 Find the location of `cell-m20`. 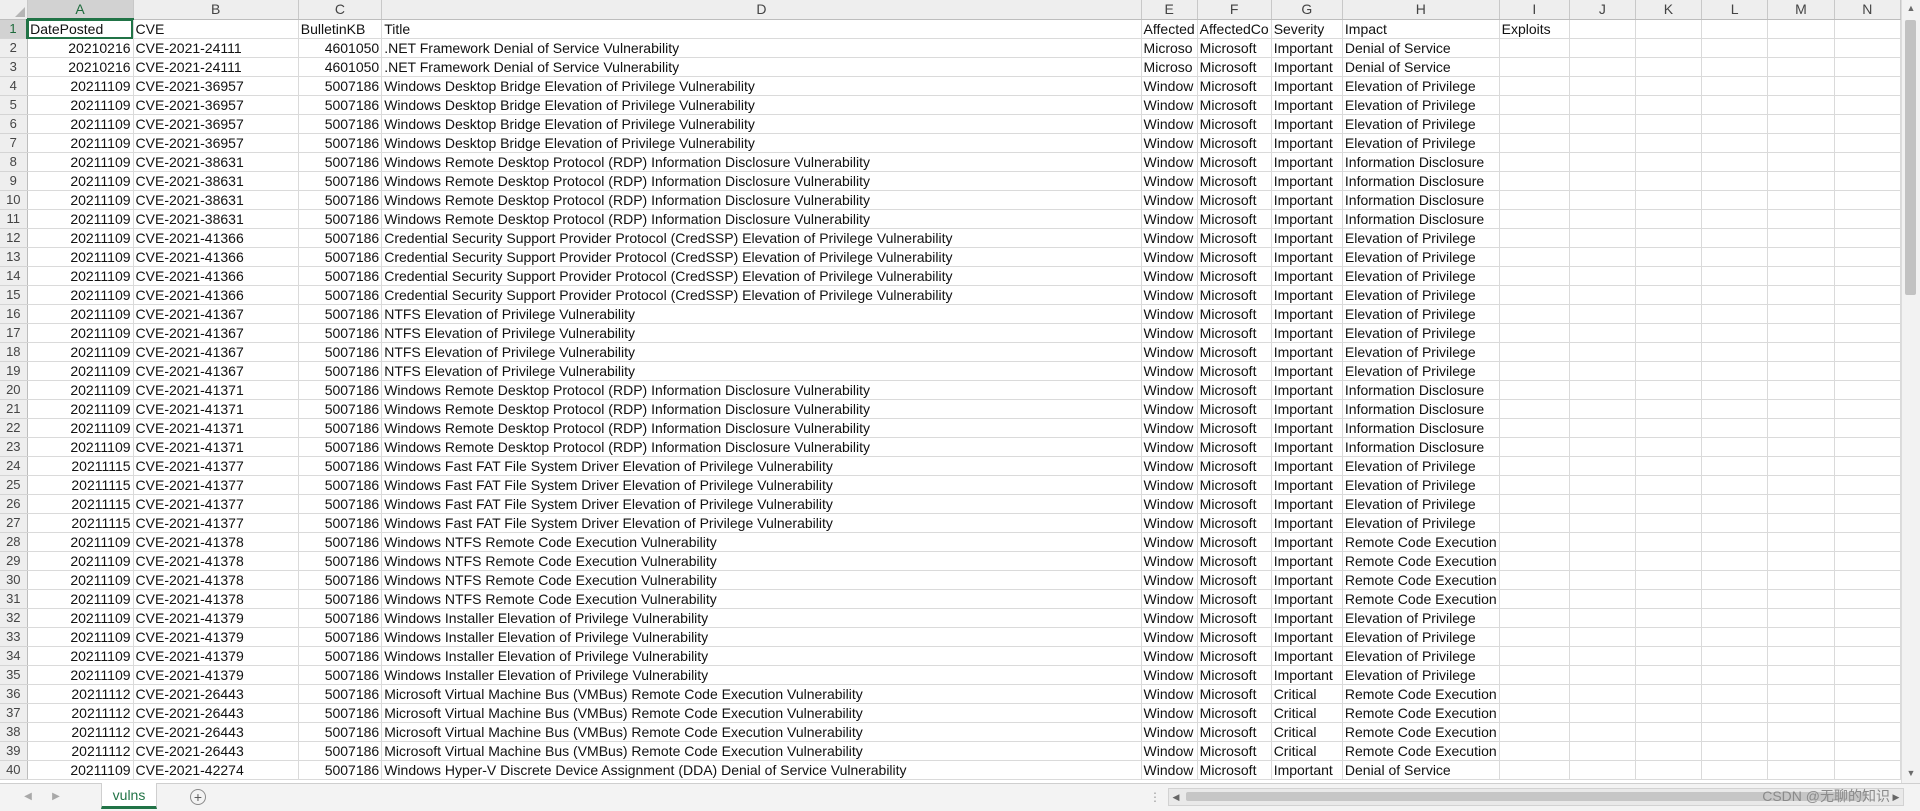

cell-m20 is located at coordinates (1801, 390).